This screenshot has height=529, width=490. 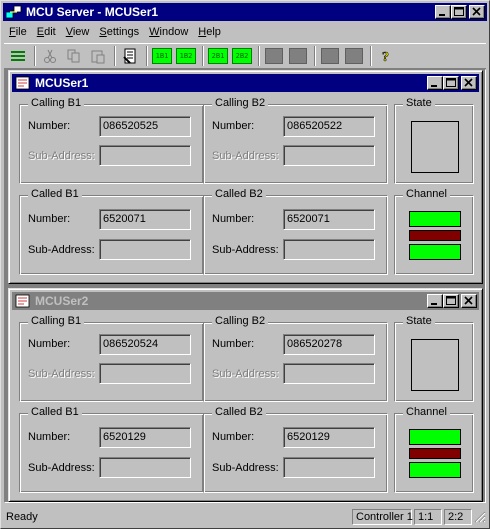 What do you see at coordinates (480, 517) in the screenshot?
I see `resize-grip-icon` at bounding box center [480, 517].